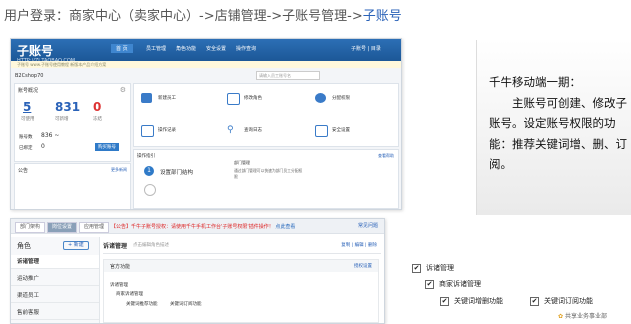 This screenshot has height=324, width=631. Describe the element at coordinates (246, 48) in the screenshot. I see `nav-logs: 操作查询` at that location.